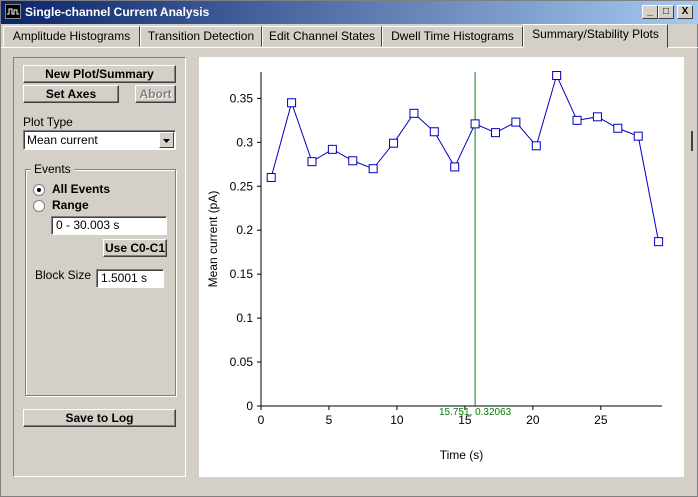  Describe the element at coordinates (71, 94) in the screenshot. I see `set-axes-button: Set Axes` at that location.